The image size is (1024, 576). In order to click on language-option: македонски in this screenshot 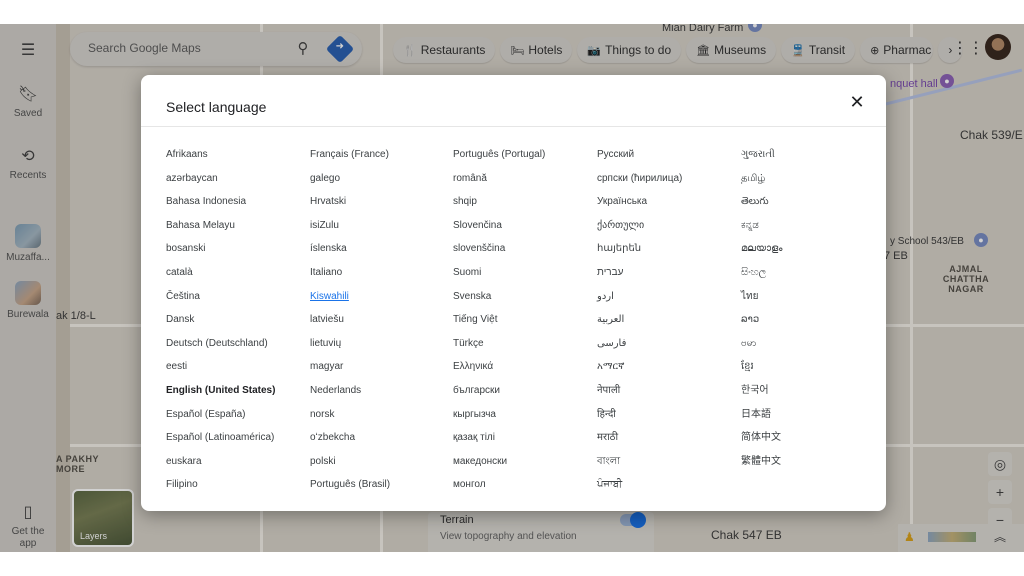, I will do `click(523, 462)`.